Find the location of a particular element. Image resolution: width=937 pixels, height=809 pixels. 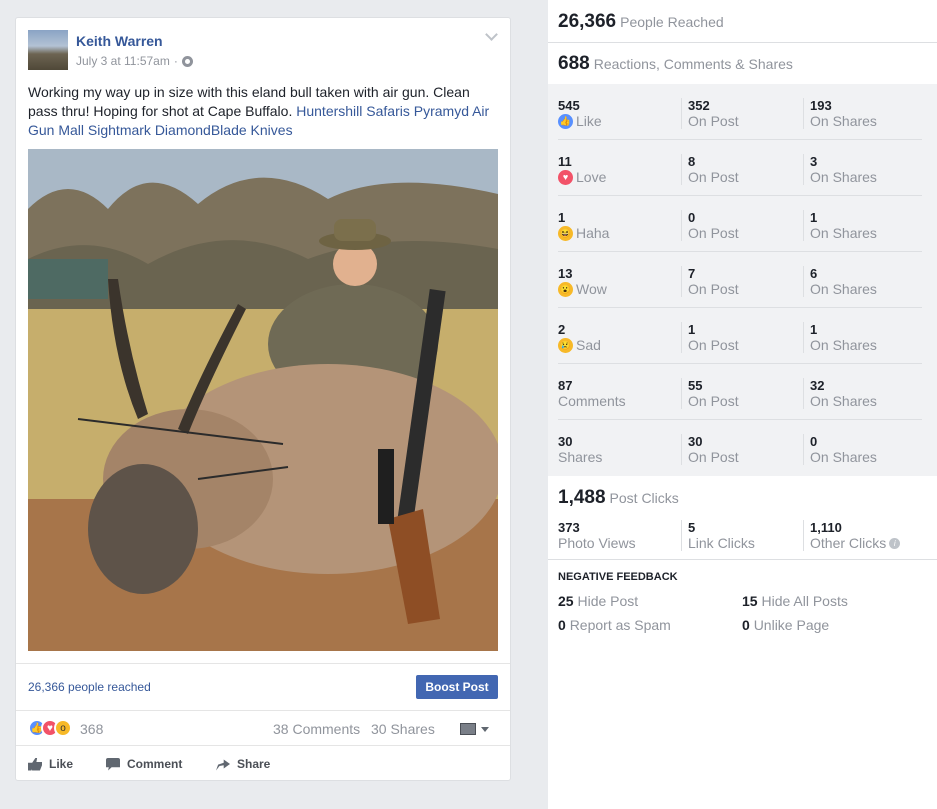

post-timestamp: July 3 at 11:57am is located at coordinates (123, 61).